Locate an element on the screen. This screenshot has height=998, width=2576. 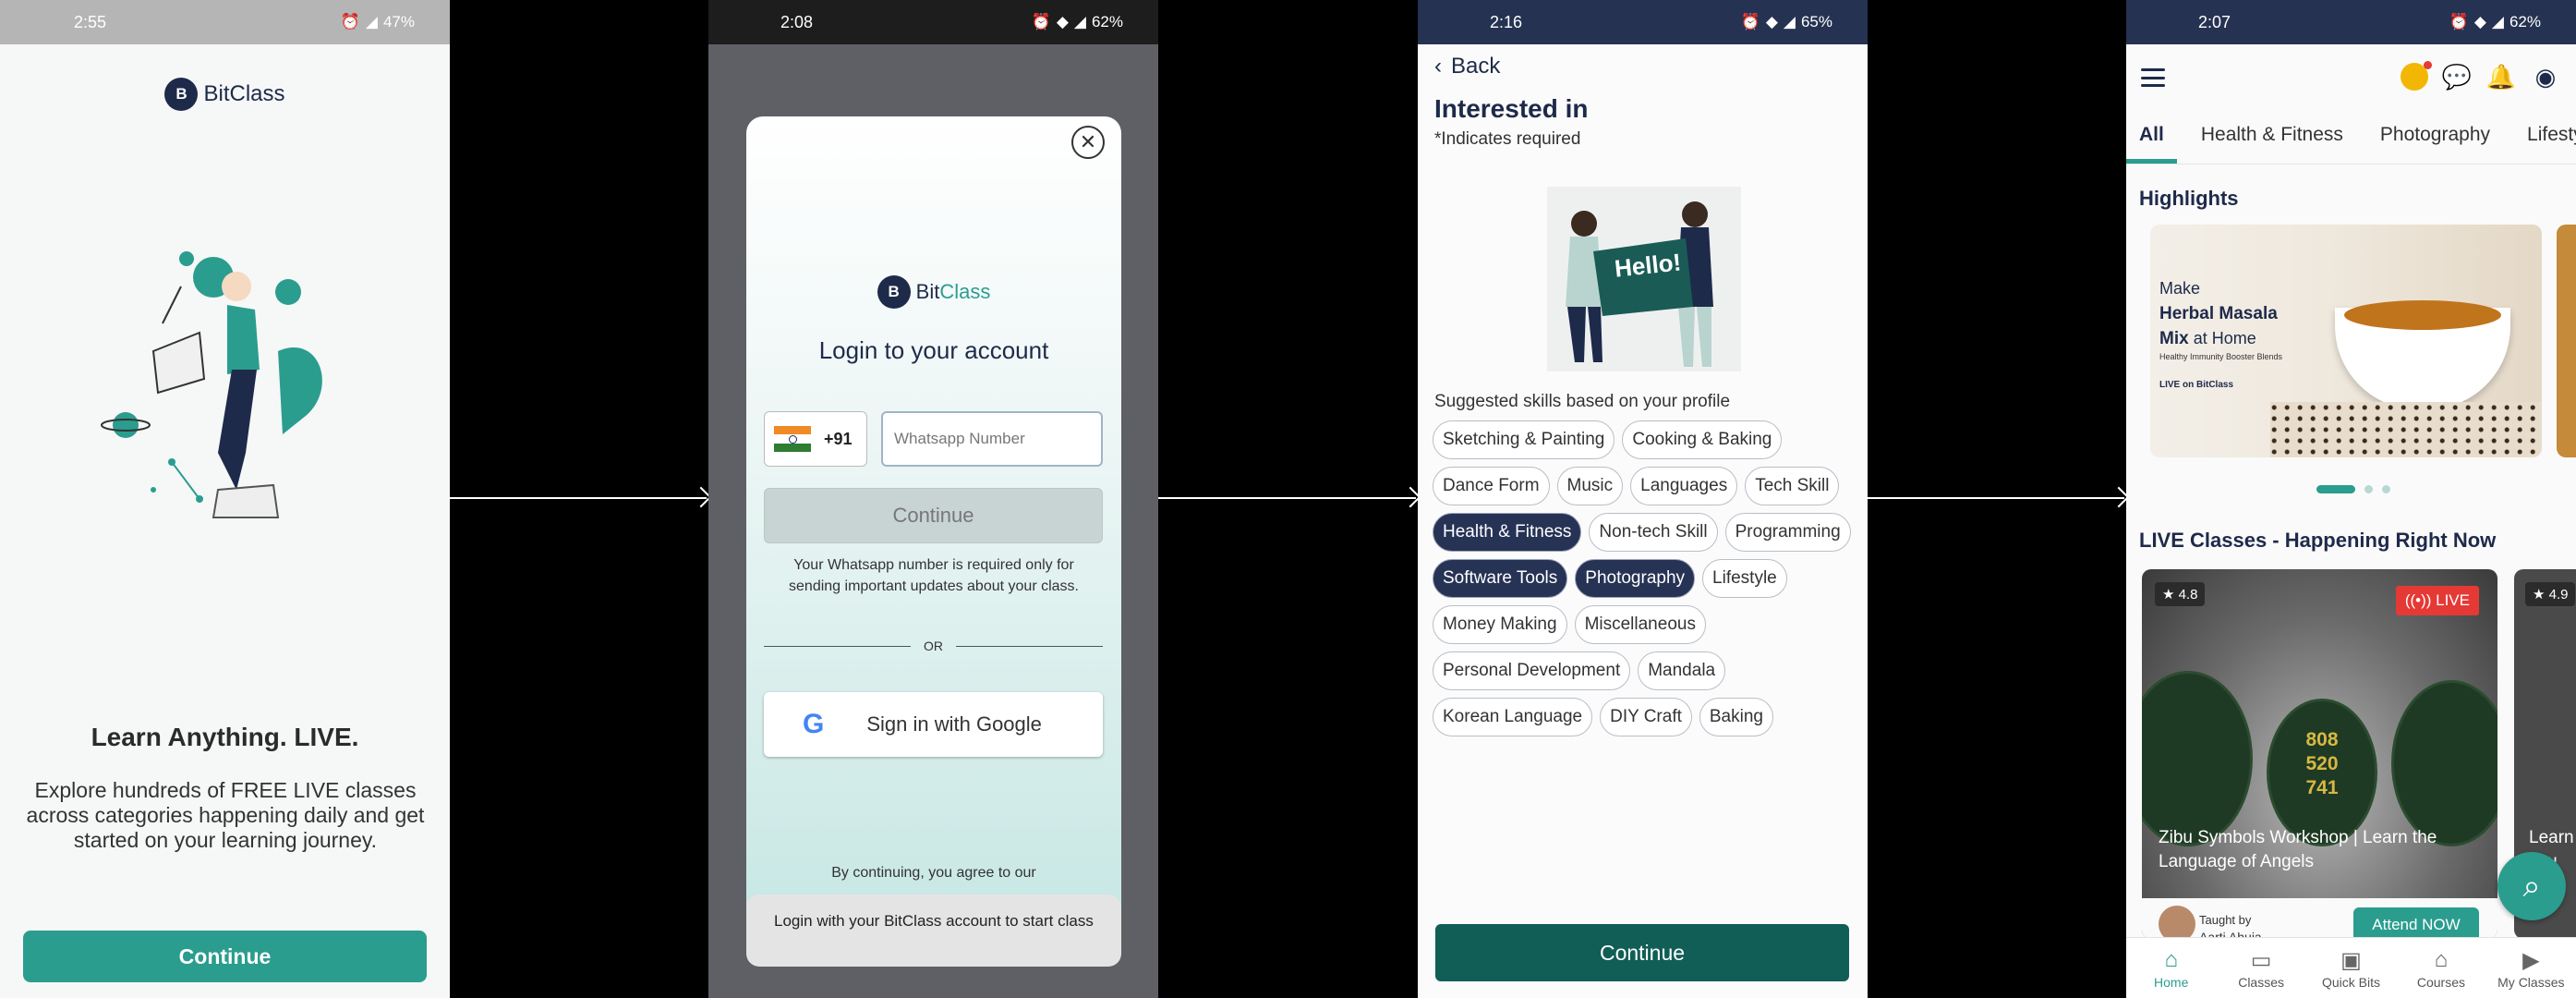
highlight-caption: Healthy Immunity Booster Blends is located at coordinates (2221, 356).